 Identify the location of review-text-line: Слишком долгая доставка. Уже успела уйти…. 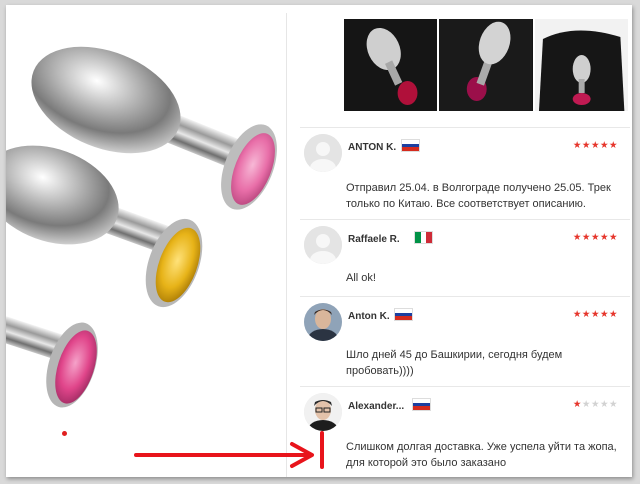
(481, 447).